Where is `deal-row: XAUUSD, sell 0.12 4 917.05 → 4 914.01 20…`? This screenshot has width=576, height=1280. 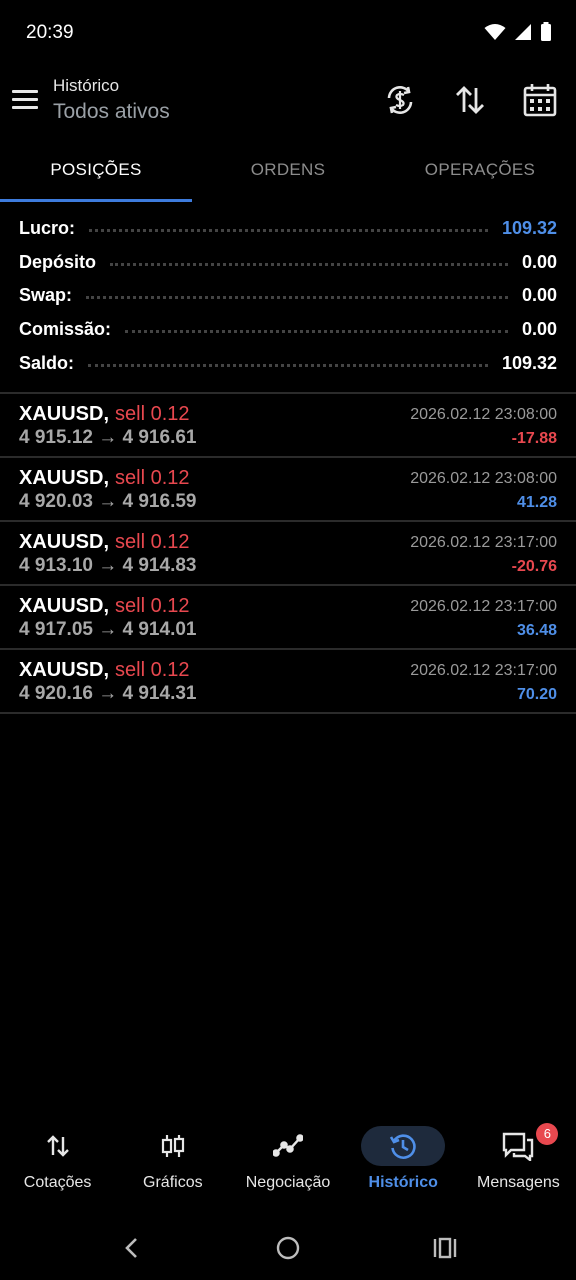
deal-row: XAUUSD, sell 0.12 4 917.05 → 4 914.01 20… is located at coordinates (288, 618).